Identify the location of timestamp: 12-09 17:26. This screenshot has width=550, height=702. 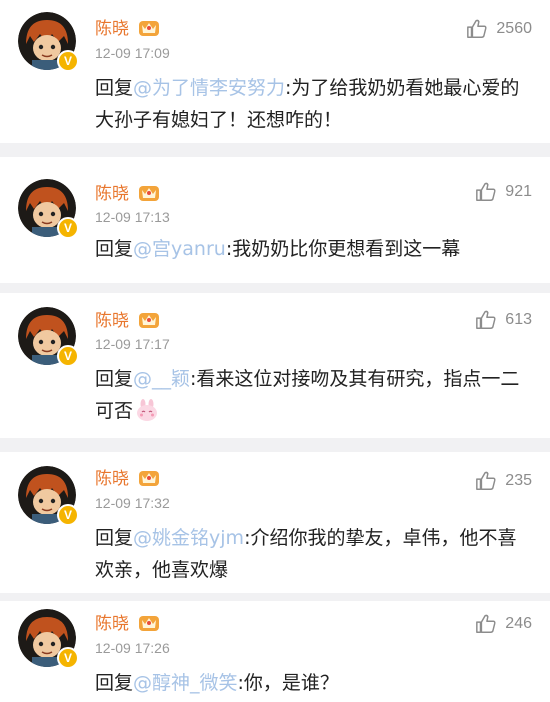
(132, 648).